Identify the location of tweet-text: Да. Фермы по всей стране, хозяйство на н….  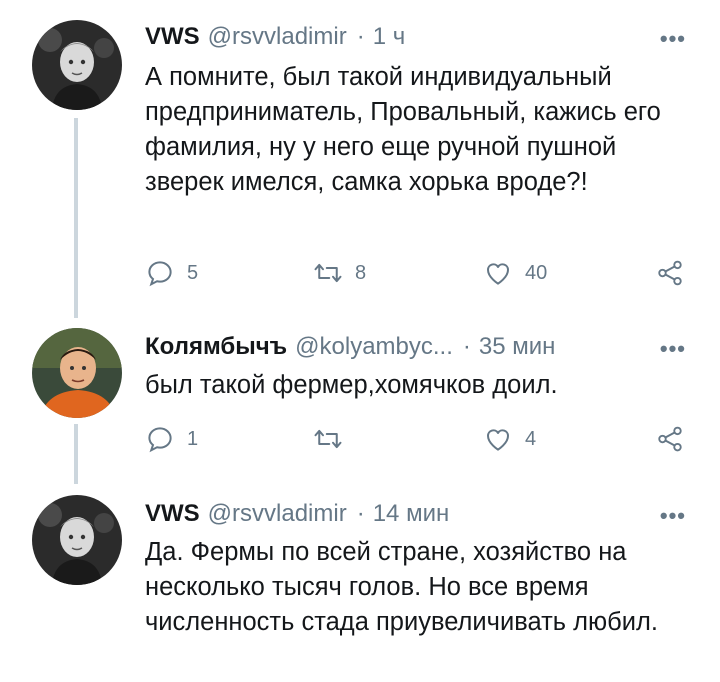
(401, 587).